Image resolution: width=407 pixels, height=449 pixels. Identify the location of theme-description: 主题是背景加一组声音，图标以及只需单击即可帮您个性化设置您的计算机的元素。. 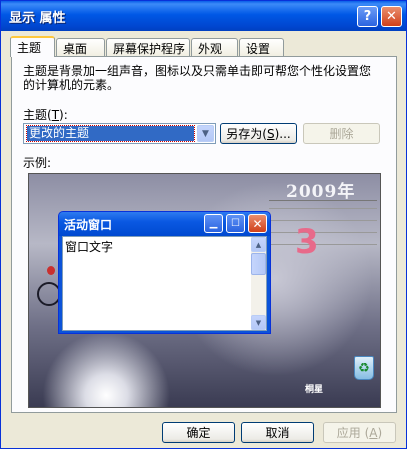
(197, 78).